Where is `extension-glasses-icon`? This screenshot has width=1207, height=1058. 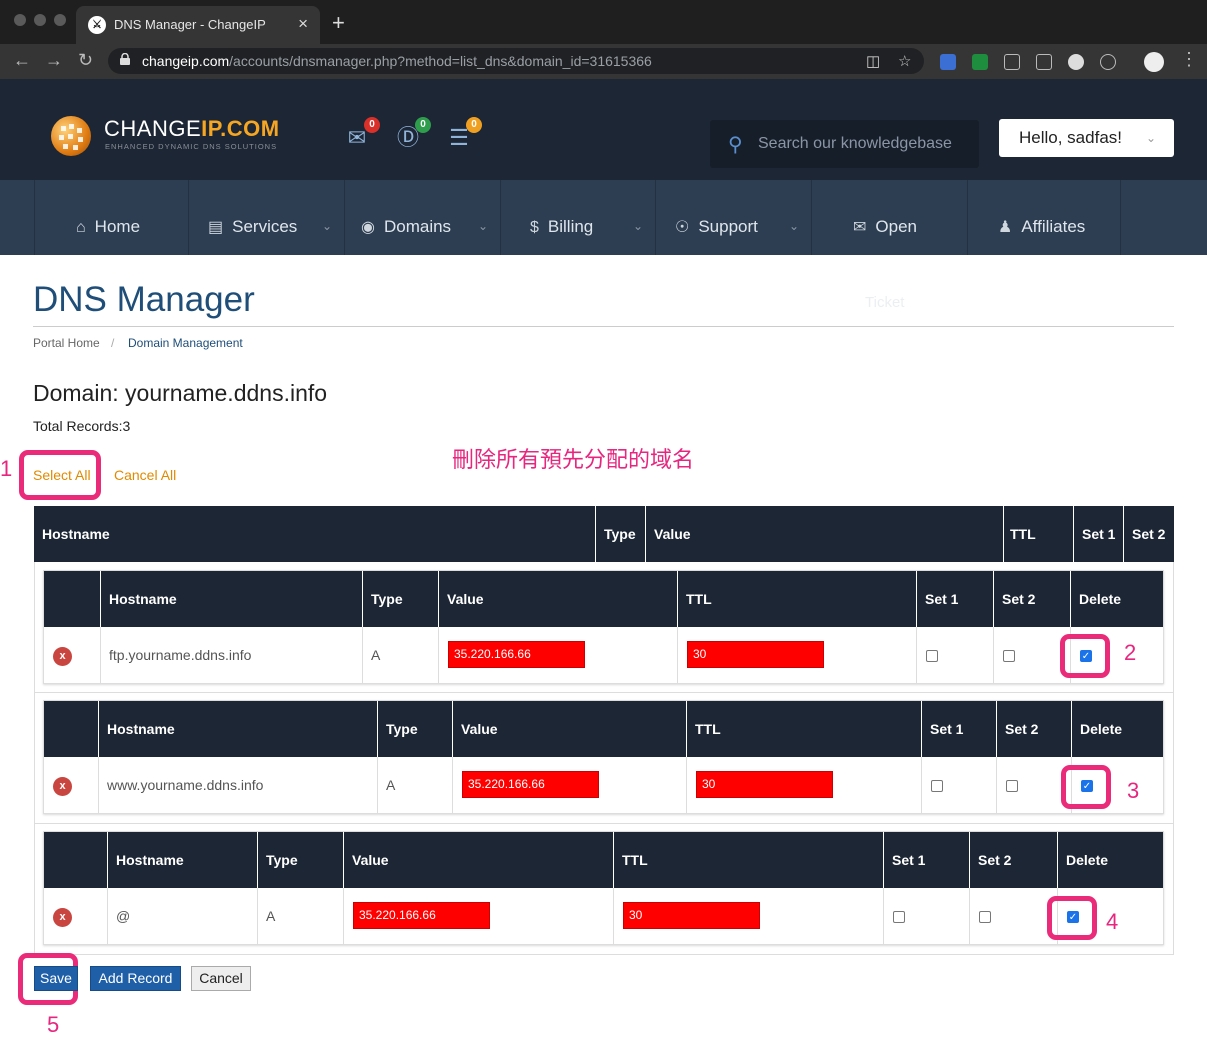 extension-glasses-icon is located at coordinates (1108, 62).